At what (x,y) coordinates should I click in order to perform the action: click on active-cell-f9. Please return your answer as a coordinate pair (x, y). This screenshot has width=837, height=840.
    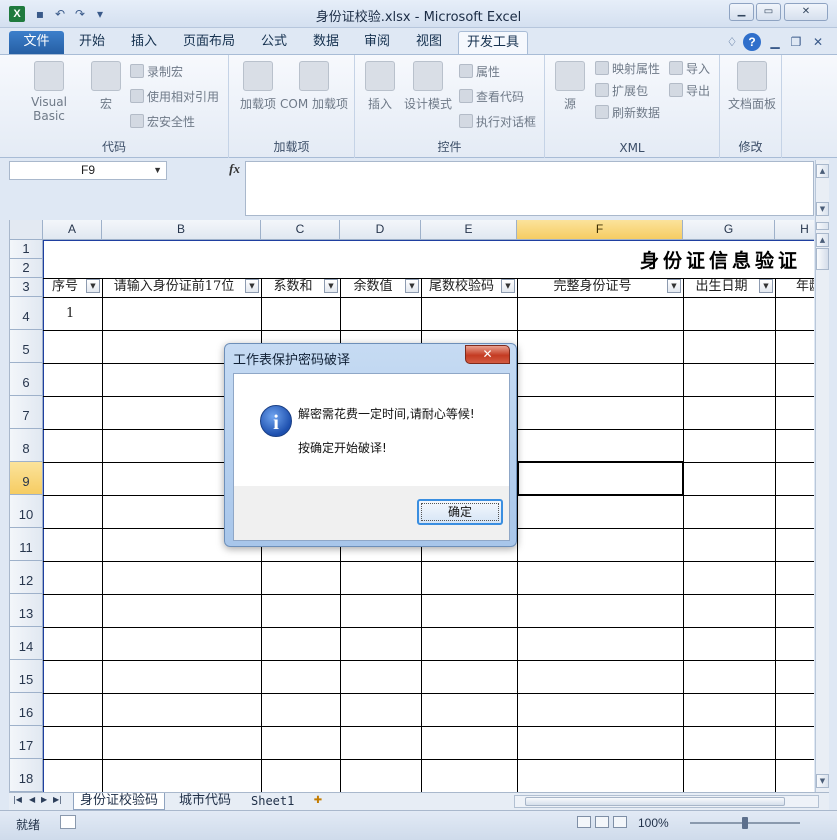
    Looking at the image, I should click on (600, 478).